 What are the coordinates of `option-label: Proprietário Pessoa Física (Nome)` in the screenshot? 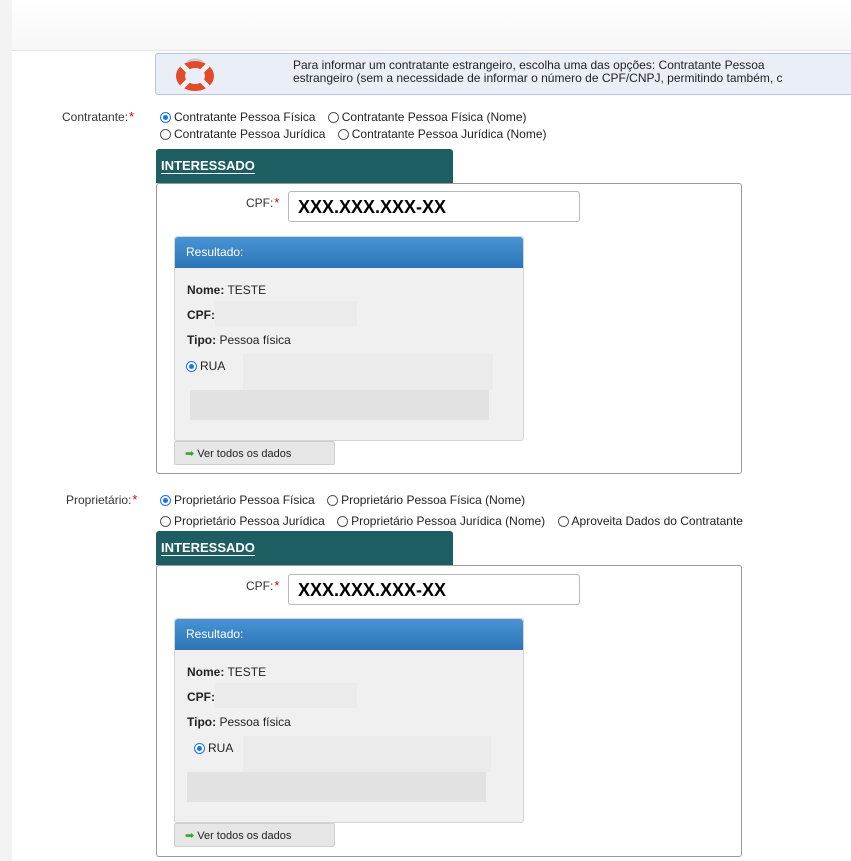 It's located at (433, 500).